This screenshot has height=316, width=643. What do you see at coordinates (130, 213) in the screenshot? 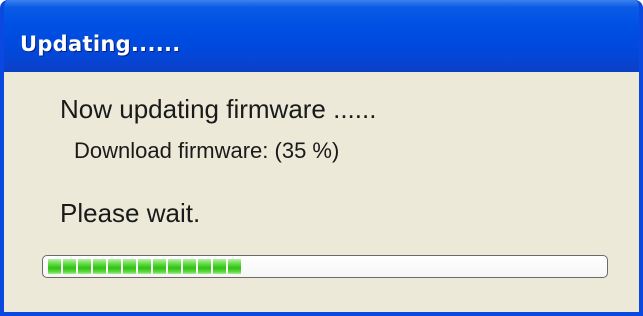
I see `wait-message: Please wait.` at bounding box center [130, 213].